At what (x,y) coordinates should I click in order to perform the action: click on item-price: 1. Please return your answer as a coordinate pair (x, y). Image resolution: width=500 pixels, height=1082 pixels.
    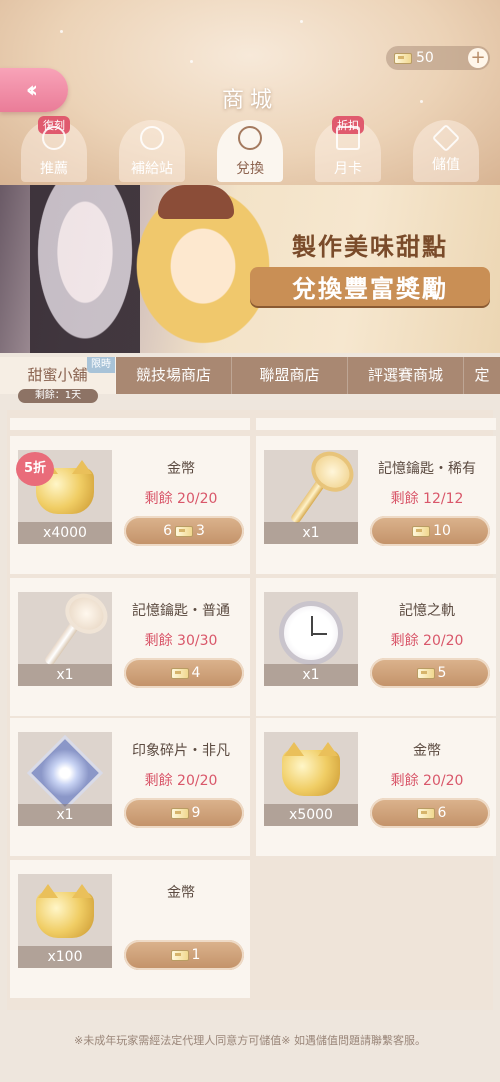
    Looking at the image, I should click on (196, 955).